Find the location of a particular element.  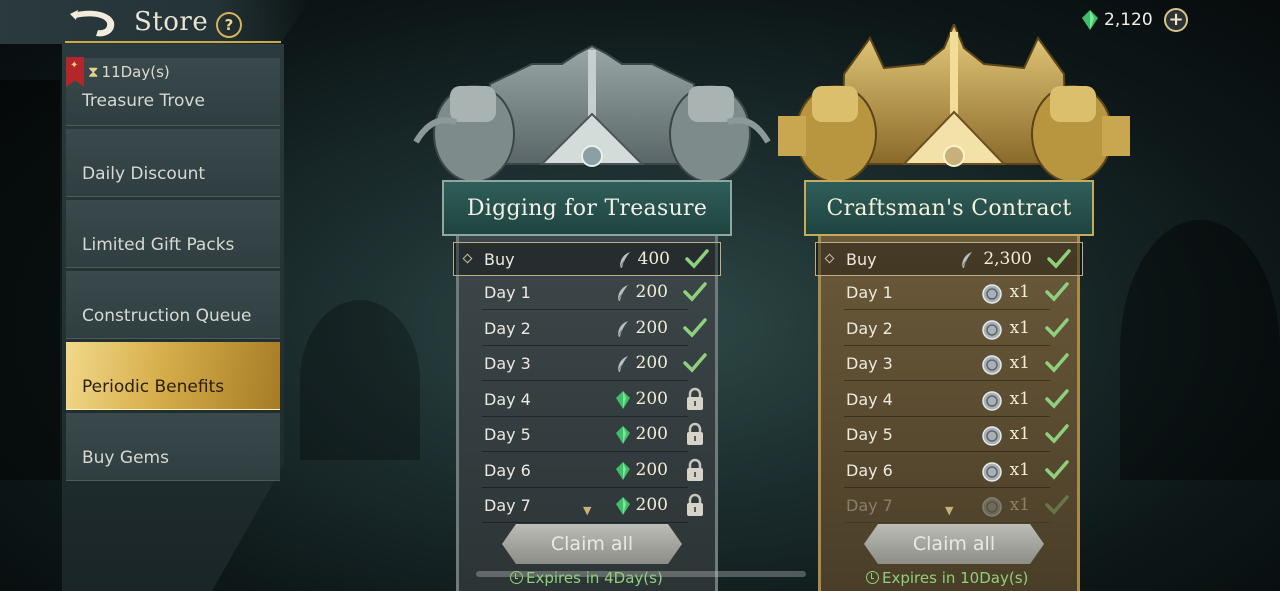

day-reward-row: Day 6 x1 is located at coordinates (949, 471).